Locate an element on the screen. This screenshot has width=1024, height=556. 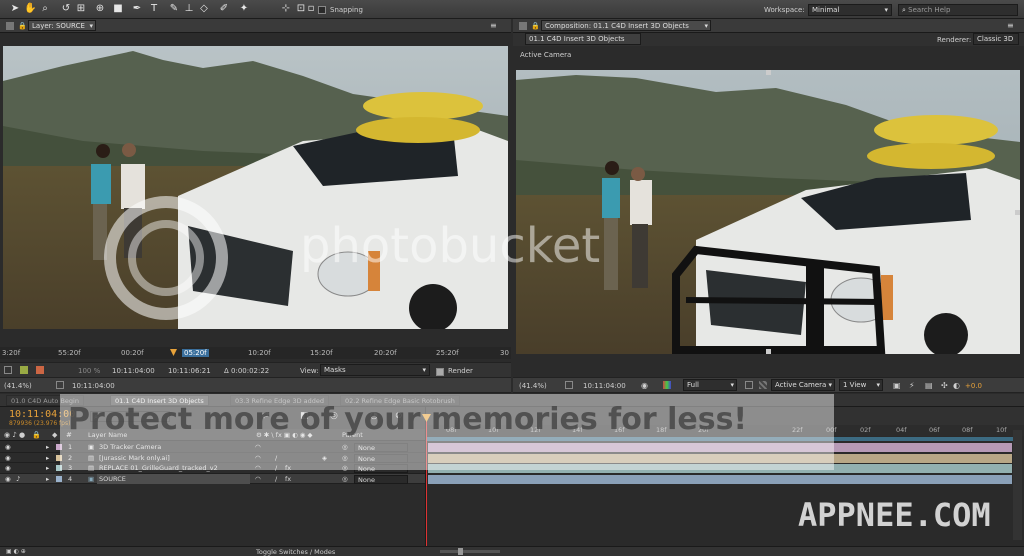
timeline-icon: ▤ is located at coordinates (929, 385).